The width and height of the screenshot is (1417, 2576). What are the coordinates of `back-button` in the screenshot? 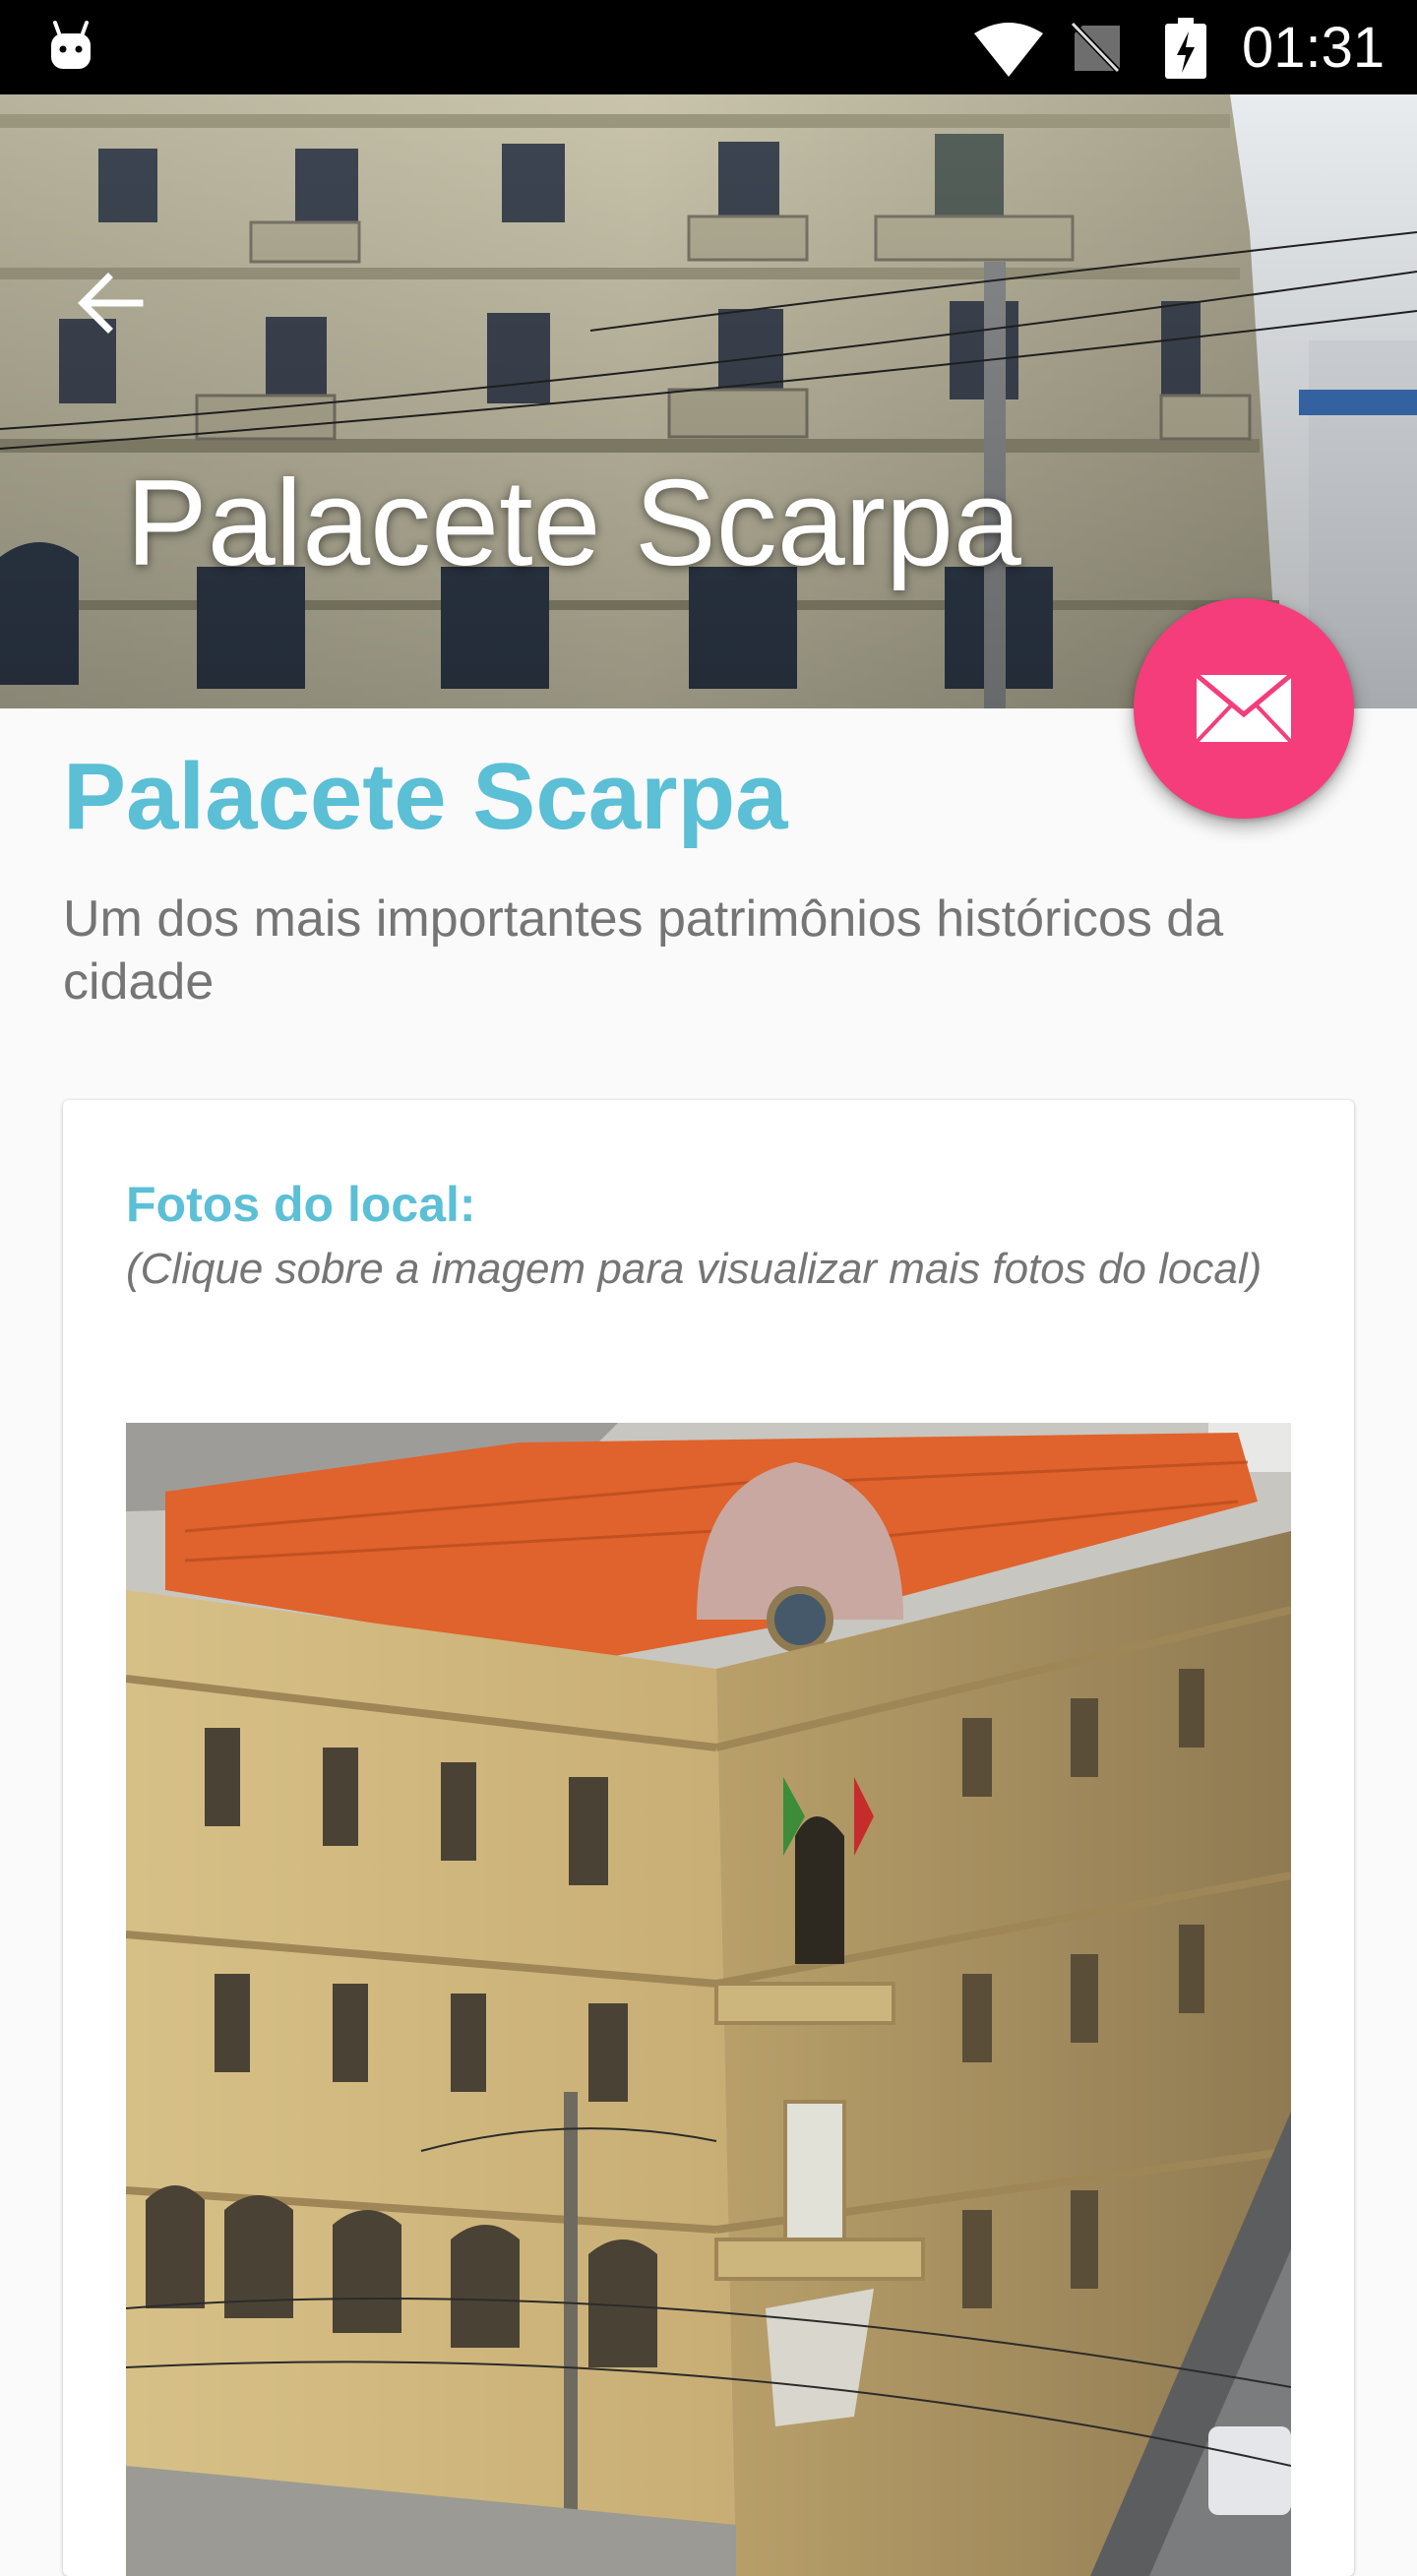 It's located at (110, 303).